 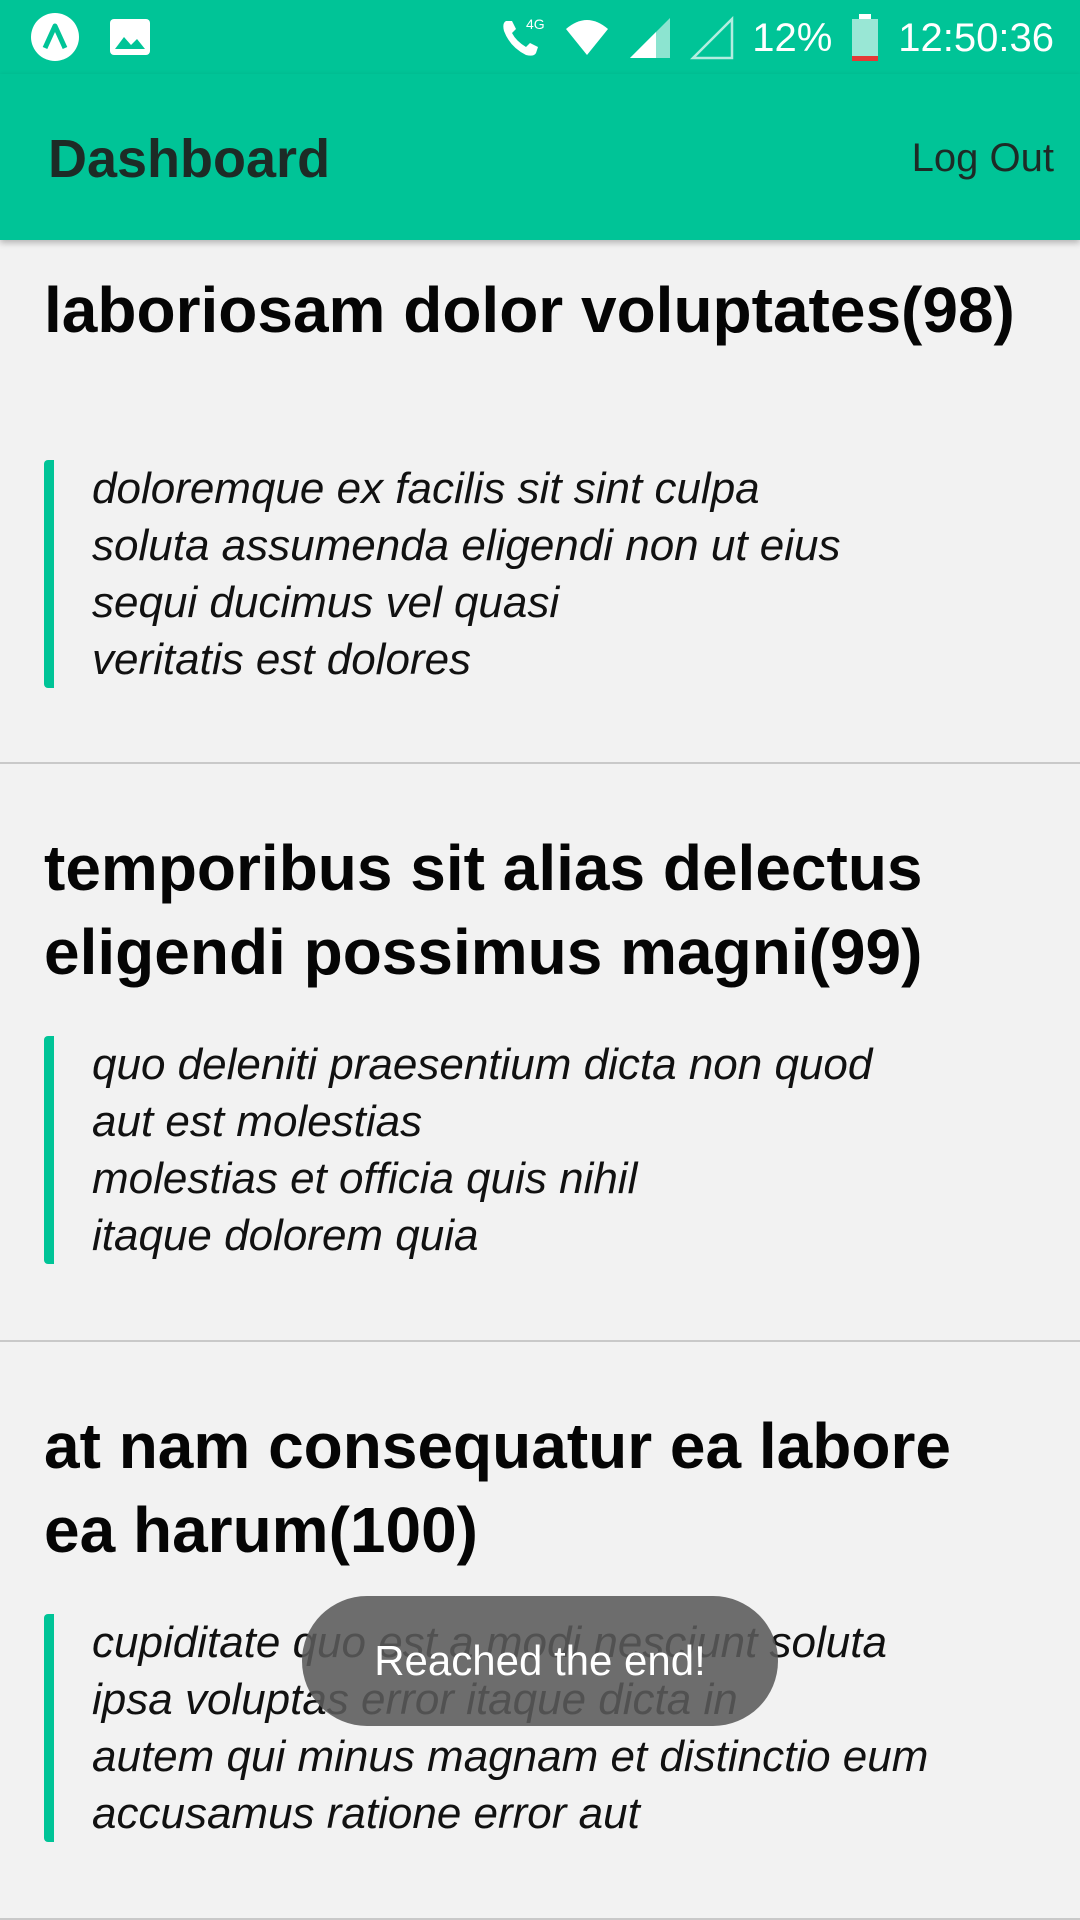 I want to click on post-body-line: veritatis est dolores, so click(x=282, y=659).